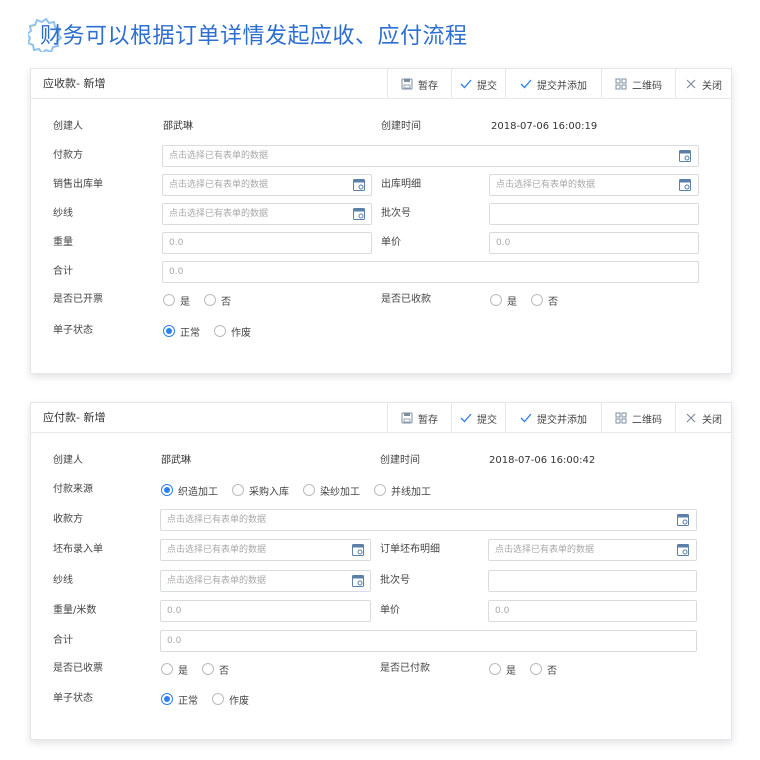 The height and width of the screenshot is (760, 760). I want to click on source-weaving-radio: 织造加工, so click(189, 490).